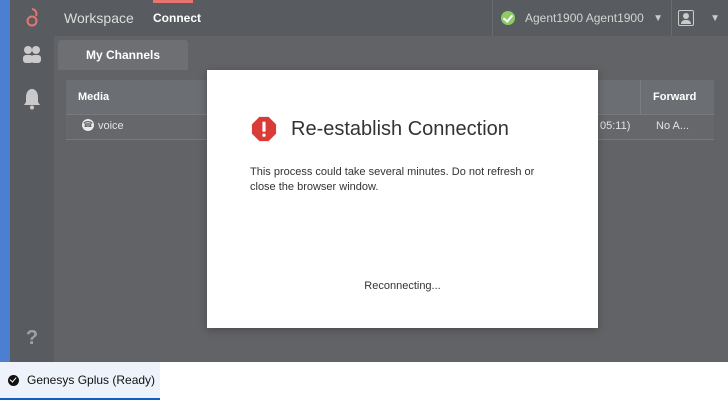 This screenshot has height=400, width=728. Describe the element at coordinates (5, 181) in the screenshot. I see `window-edge` at that location.